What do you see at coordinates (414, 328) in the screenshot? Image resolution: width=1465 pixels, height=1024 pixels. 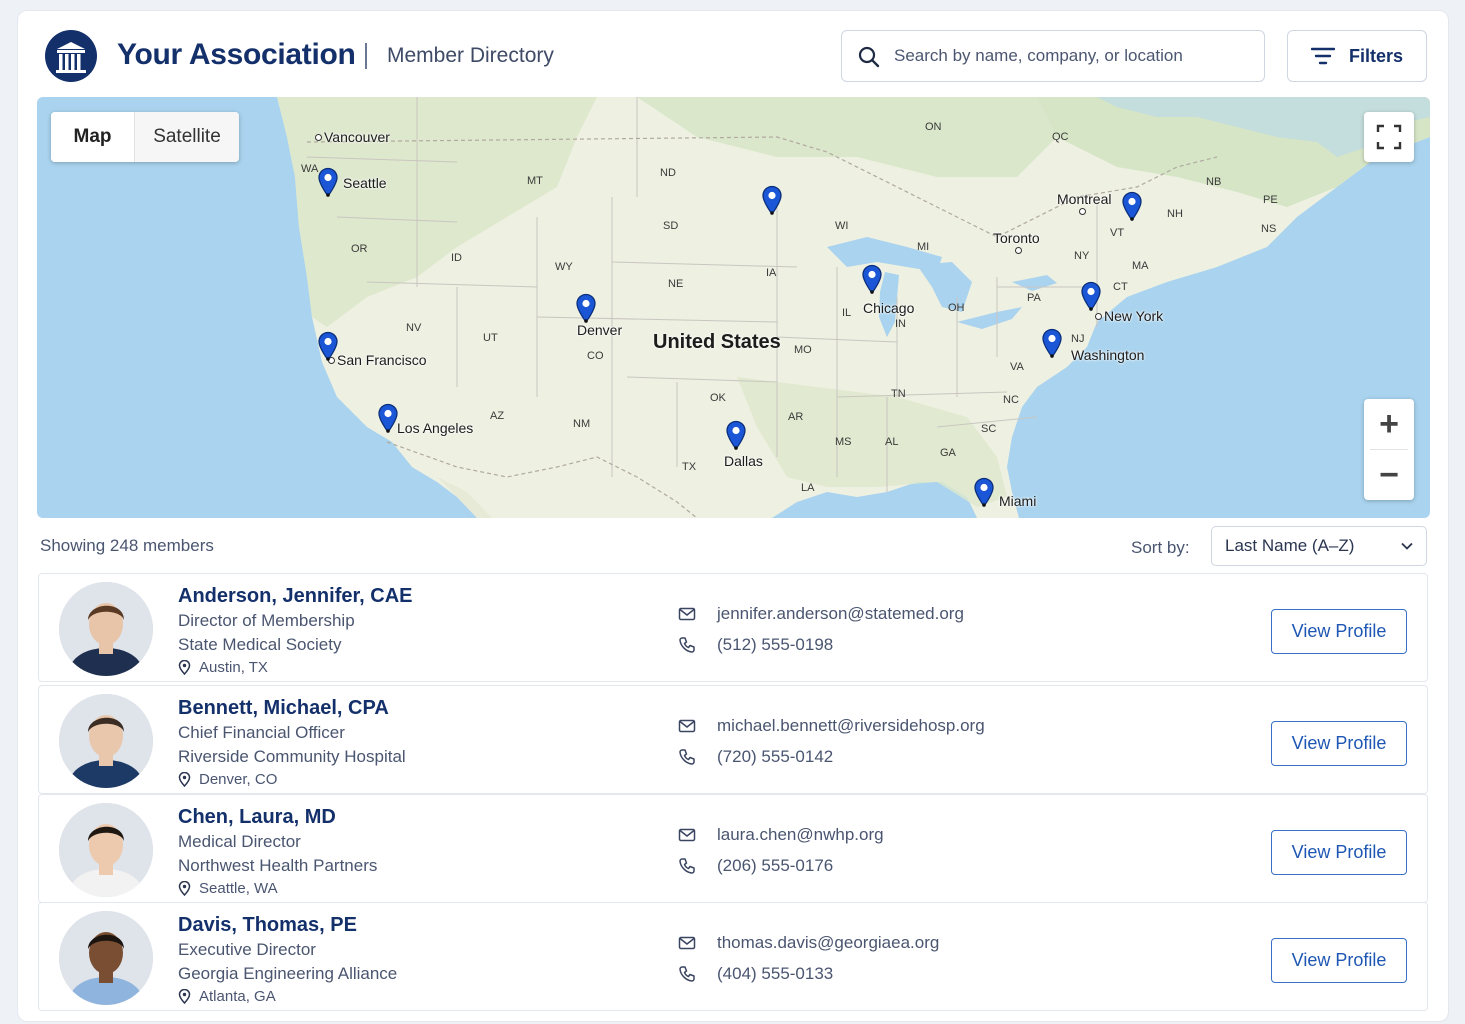 I see `state-label-nv: NV` at bounding box center [414, 328].